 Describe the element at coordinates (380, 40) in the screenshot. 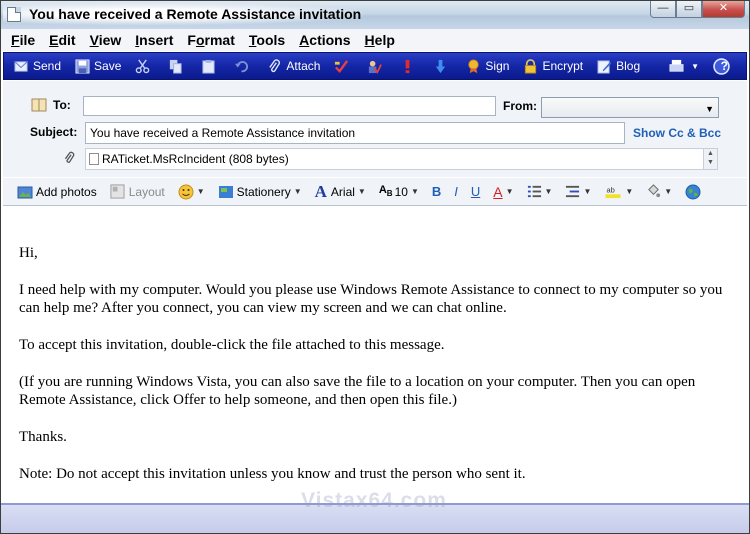

I see `menu-help: Help` at that location.